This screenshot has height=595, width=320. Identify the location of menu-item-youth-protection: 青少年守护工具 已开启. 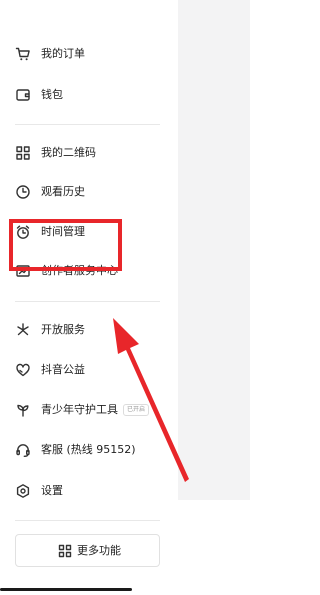
(89, 410).